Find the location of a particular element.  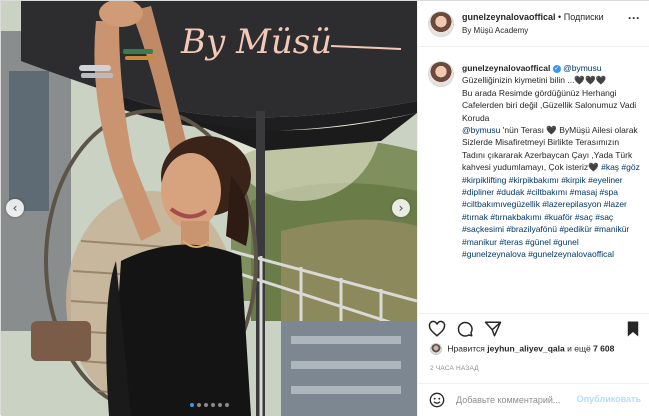

publish-button: Опубликовать is located at coordinates (609, 399).